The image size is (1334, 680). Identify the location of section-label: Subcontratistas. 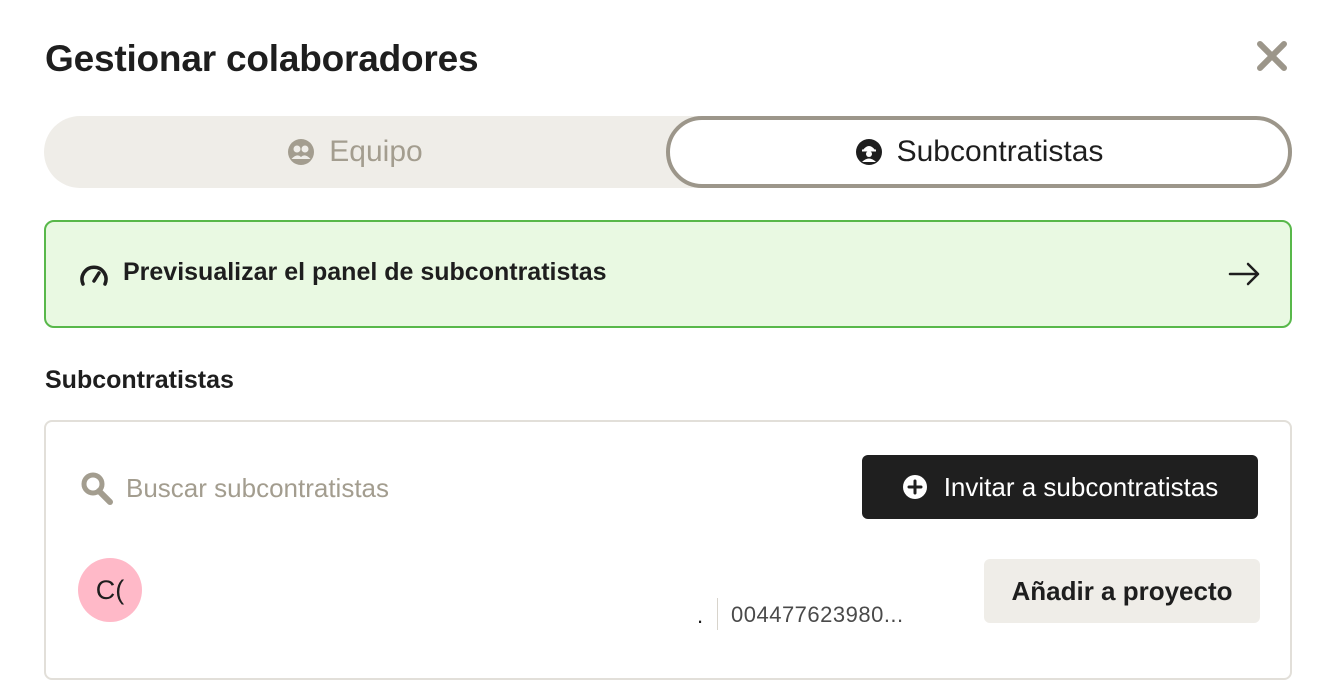
(139, 380).